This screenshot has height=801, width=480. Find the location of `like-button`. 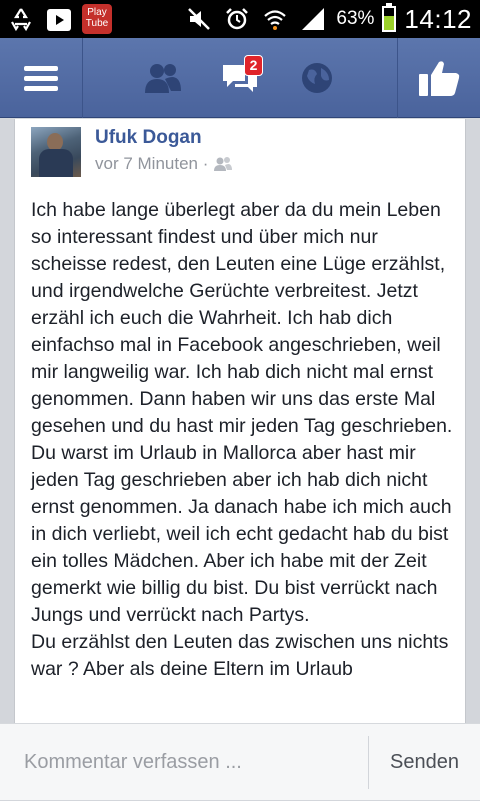

like-button is located at coordinates (438, 78).